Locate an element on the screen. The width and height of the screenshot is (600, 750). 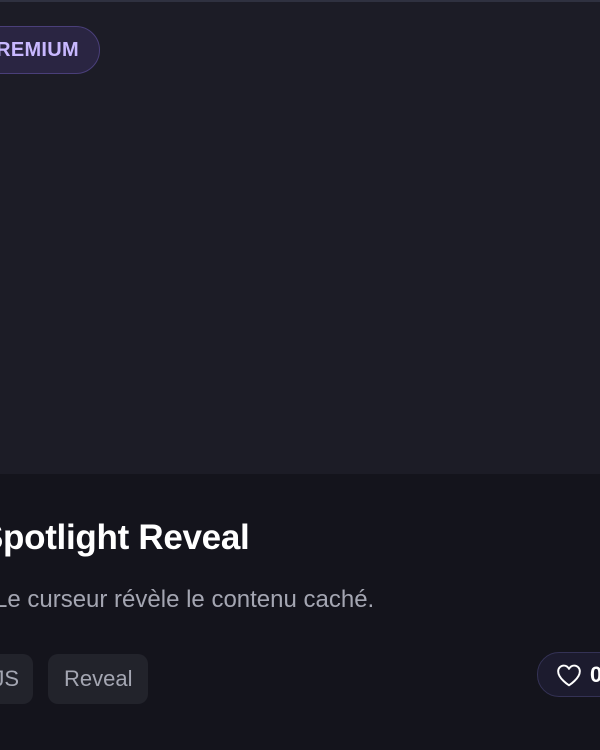
heart-icon is located at coordinates (569, 675).